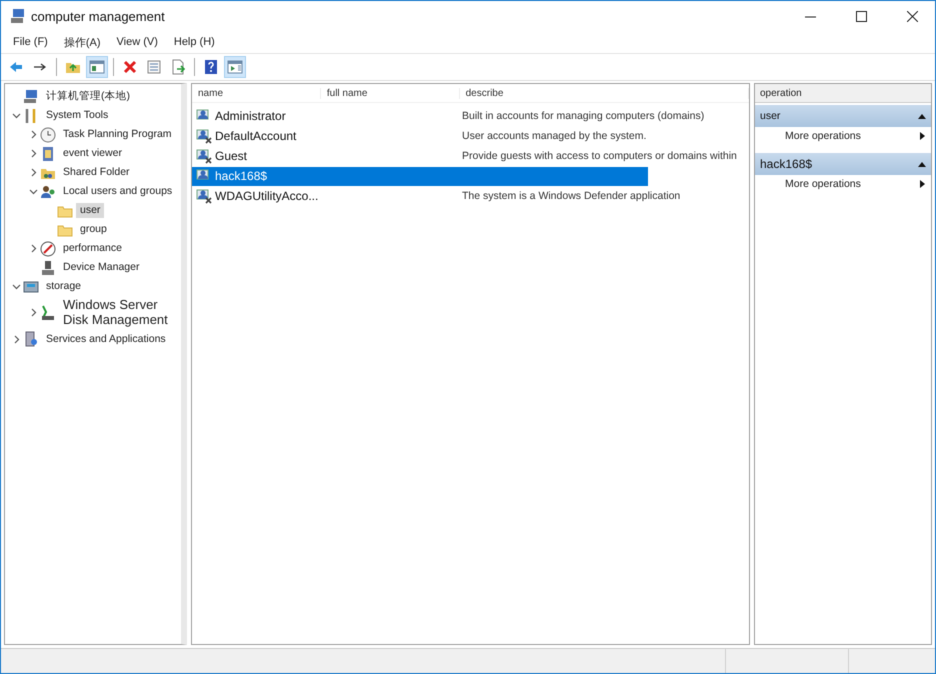 Image resolution: width=936 pixels, height=674 pixels. What do you see at coordinates (48, 312) in the screenshot?
I see `disk-icon` at bounding box center [48, 312].